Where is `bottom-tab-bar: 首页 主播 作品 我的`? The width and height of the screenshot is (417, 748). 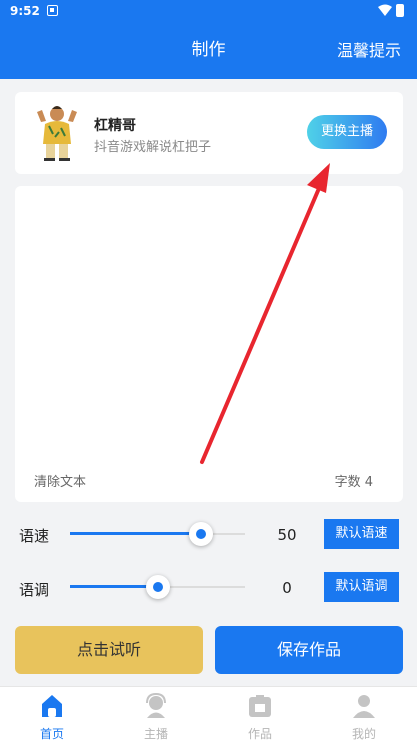
bottom-tab-bar: 首页 主播 作品 我的 is located at coordinates (208, 717).